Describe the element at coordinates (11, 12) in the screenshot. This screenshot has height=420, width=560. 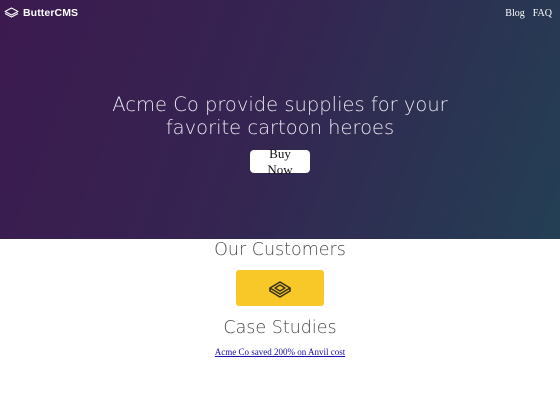
I see `buttercms-logo-icon` at that location.